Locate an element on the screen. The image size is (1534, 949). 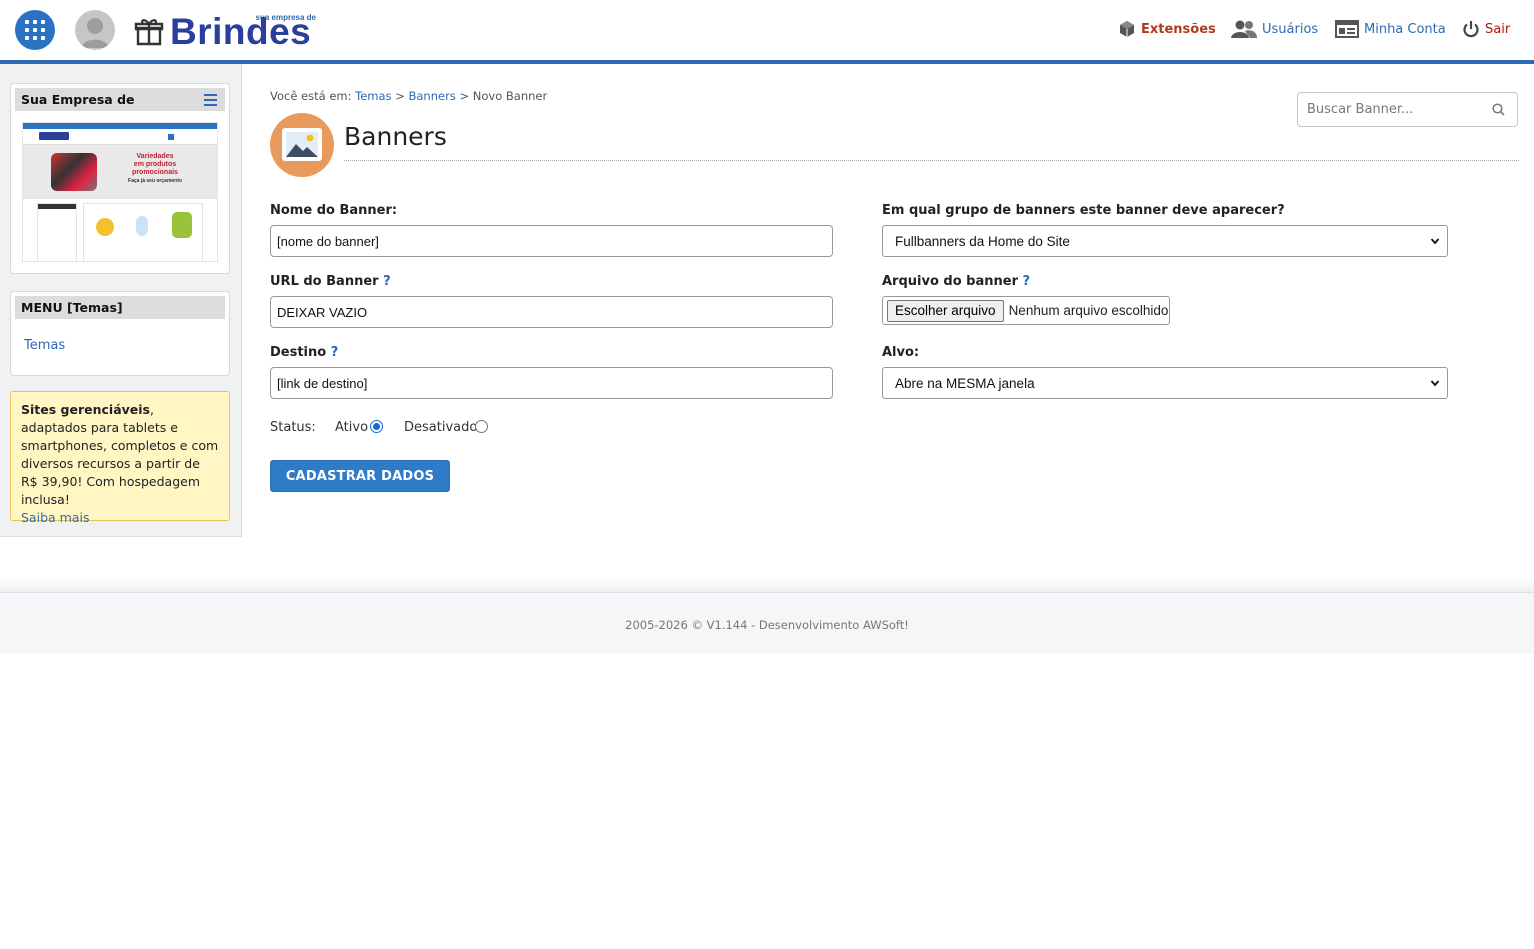
status-inactive-radio is located at coordinates (481, 426).